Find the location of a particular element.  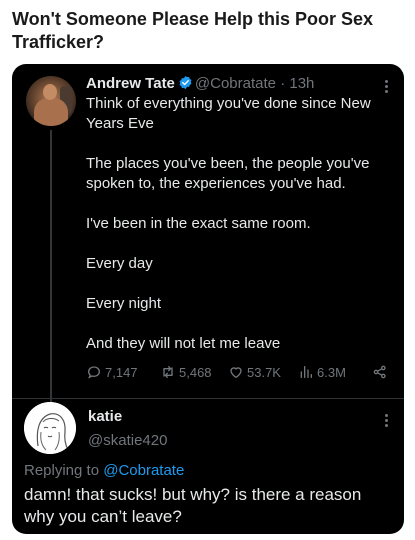

sketch-portrait-icon is located at coordinates (50, 428).